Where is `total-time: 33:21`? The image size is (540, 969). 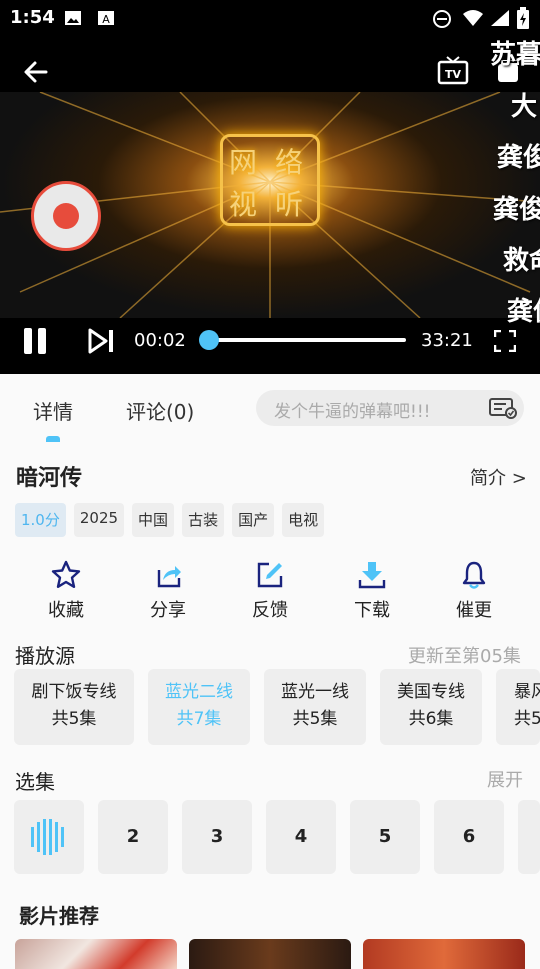
total-time: 33:21 is located at coordinates (447, 340).